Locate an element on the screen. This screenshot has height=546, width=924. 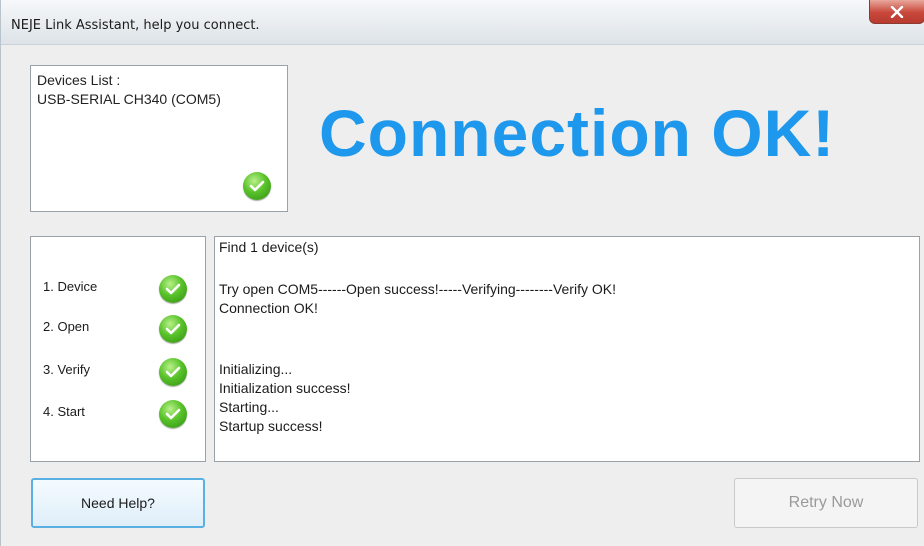
step-start-label: 4. Start is located at coordinates (64, 411).